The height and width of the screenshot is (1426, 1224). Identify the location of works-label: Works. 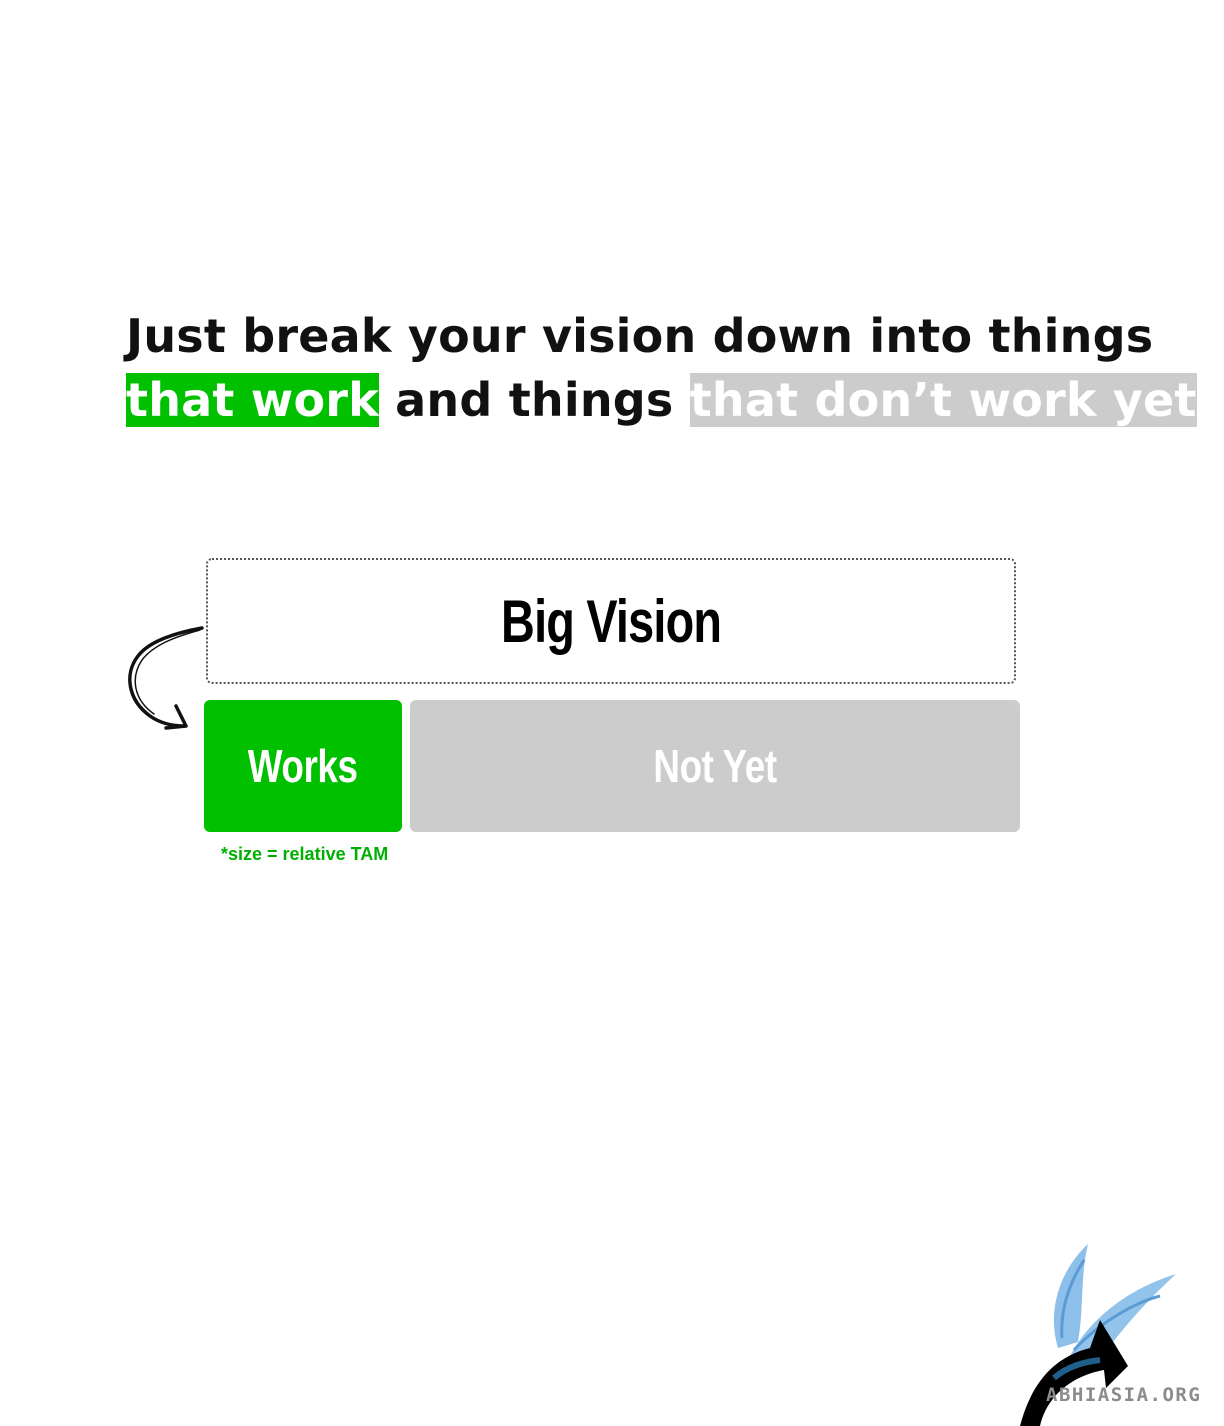
(303, 766).